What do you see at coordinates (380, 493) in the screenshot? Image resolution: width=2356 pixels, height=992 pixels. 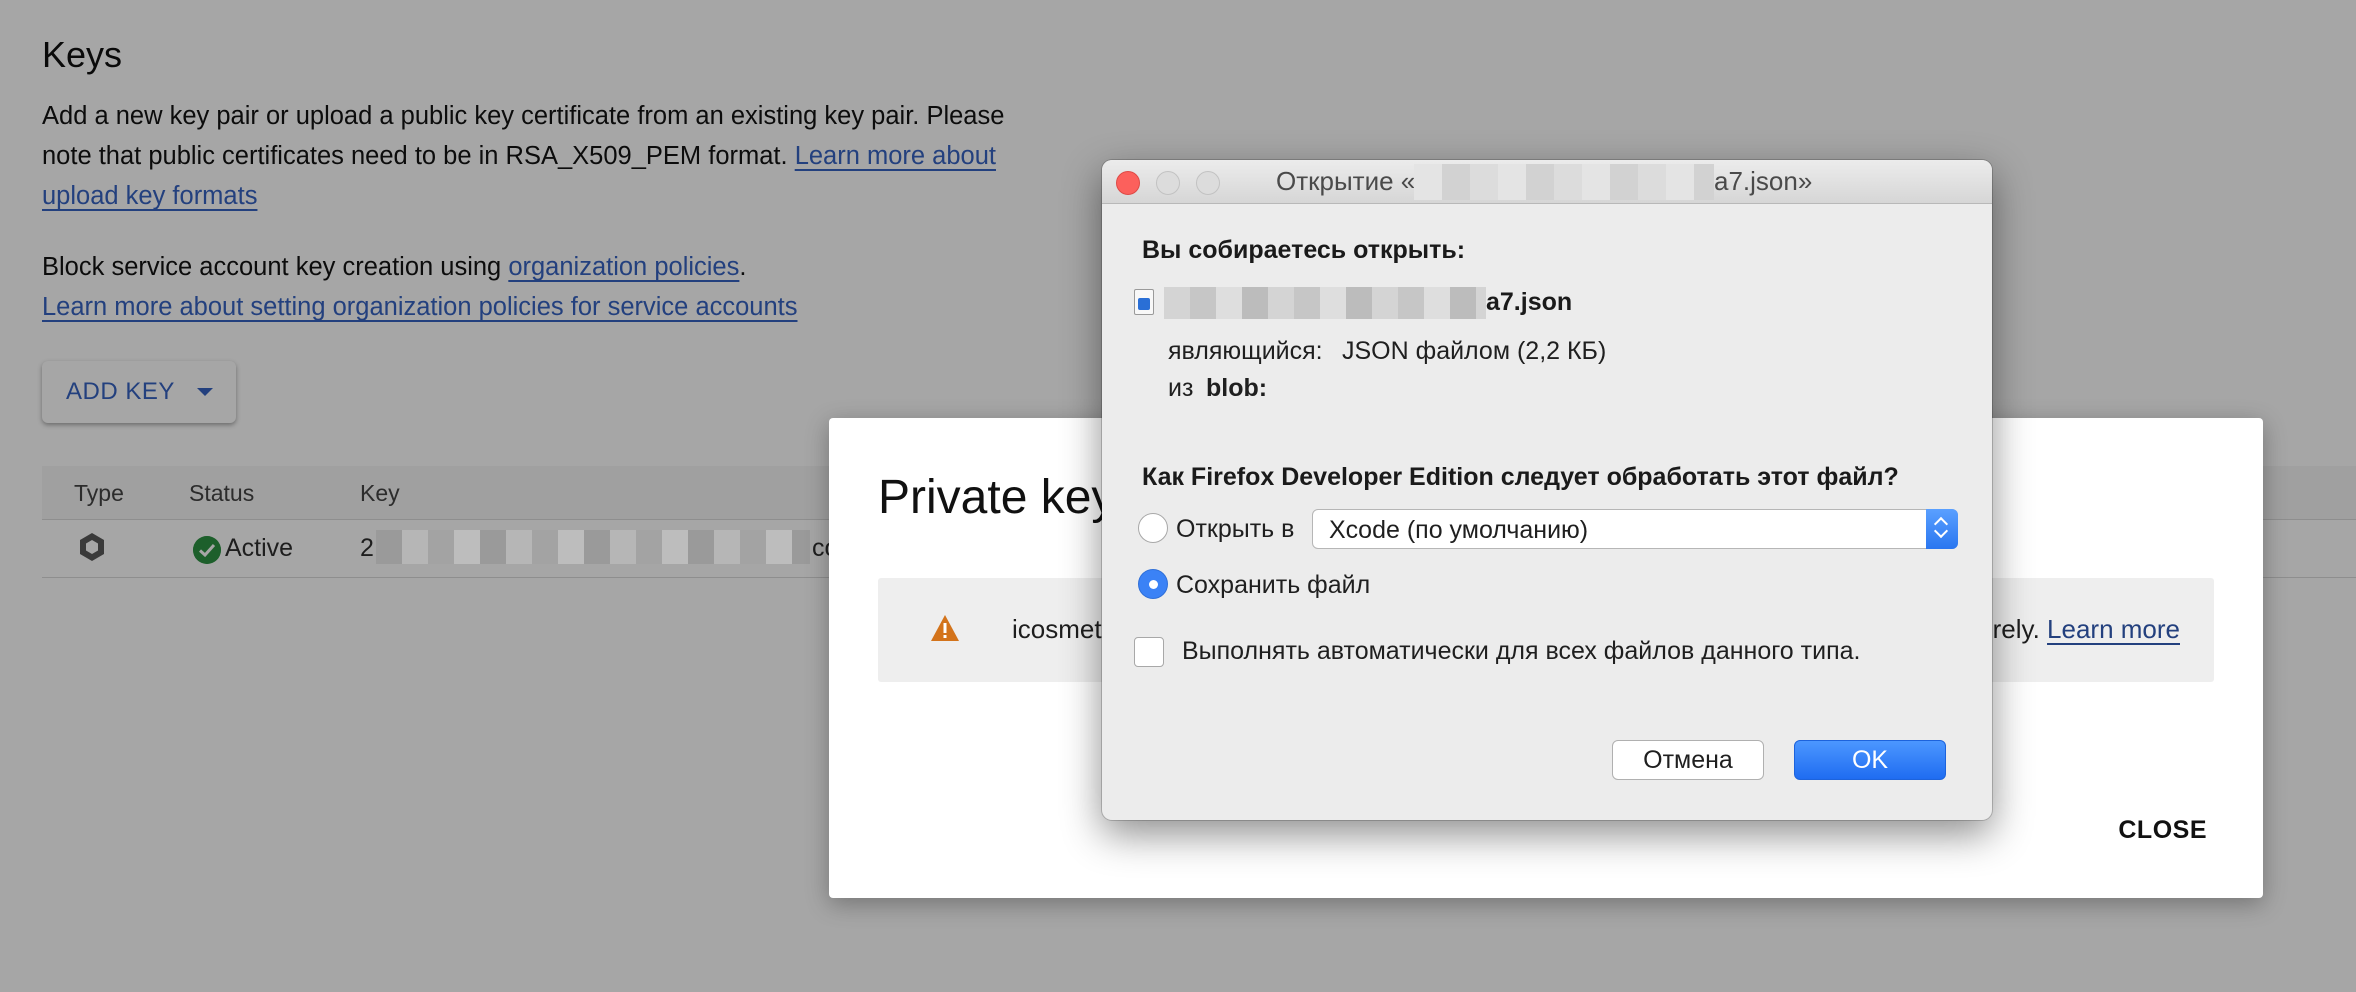 I see `column-header-key: Key` at bounding box center [380, 493].